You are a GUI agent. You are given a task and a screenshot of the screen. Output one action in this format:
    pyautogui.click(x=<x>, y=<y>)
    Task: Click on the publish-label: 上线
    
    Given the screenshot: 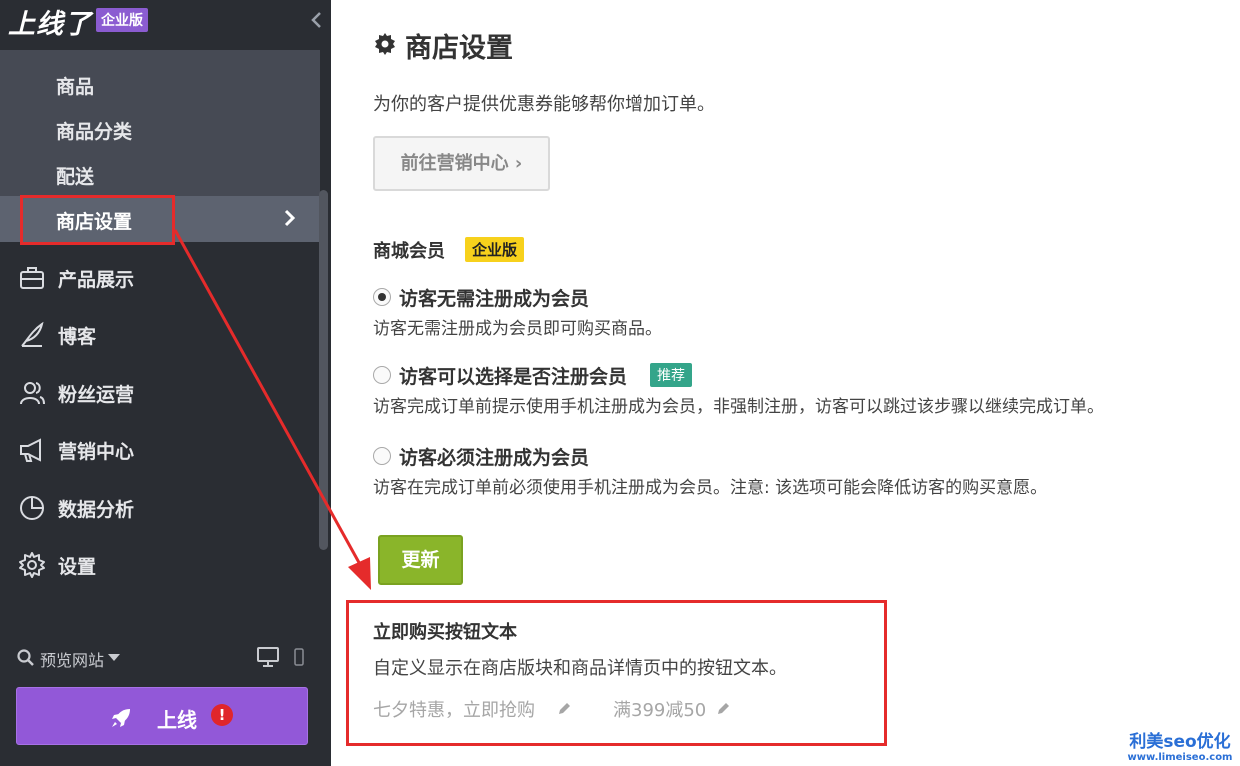 What is the action you would take?
    pyautogui.click(x=177, y=720)
    